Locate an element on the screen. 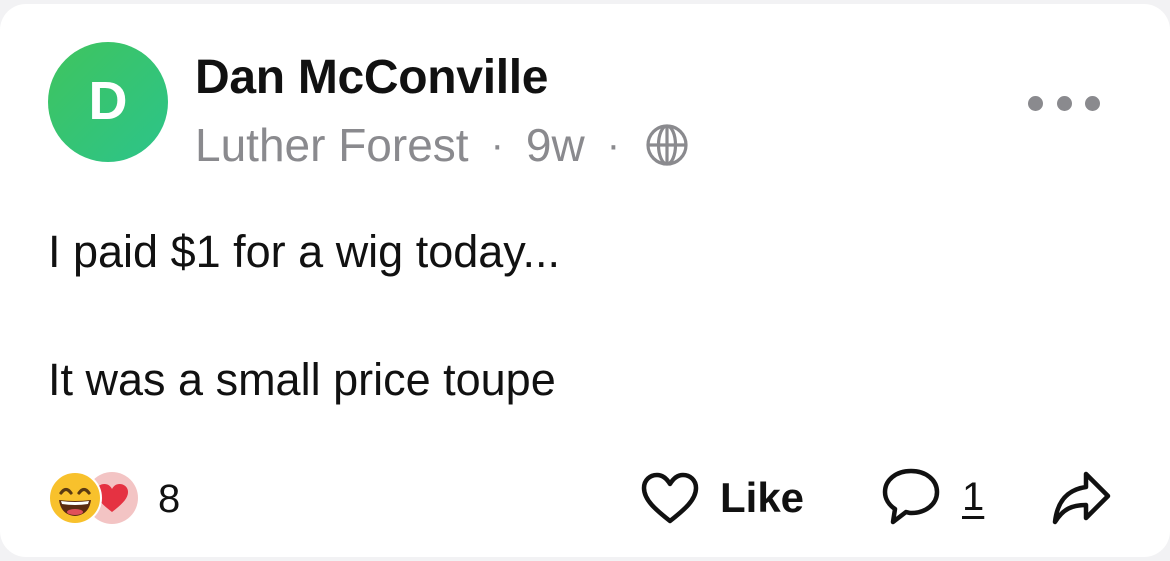 The image size is (1170, 561). post-meta: Luther Forest · 9w · is located at coordinates (442, 145).